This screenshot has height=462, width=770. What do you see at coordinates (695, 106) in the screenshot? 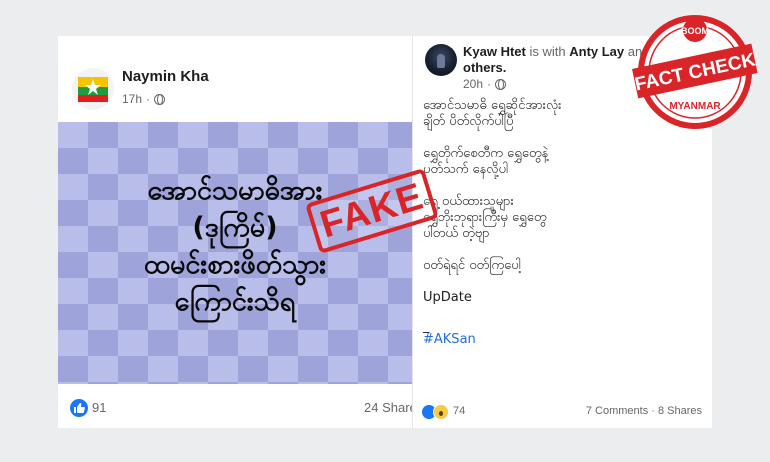
I see `badge-bottom-text: MYANMAR` at bounding box center [695, 106].